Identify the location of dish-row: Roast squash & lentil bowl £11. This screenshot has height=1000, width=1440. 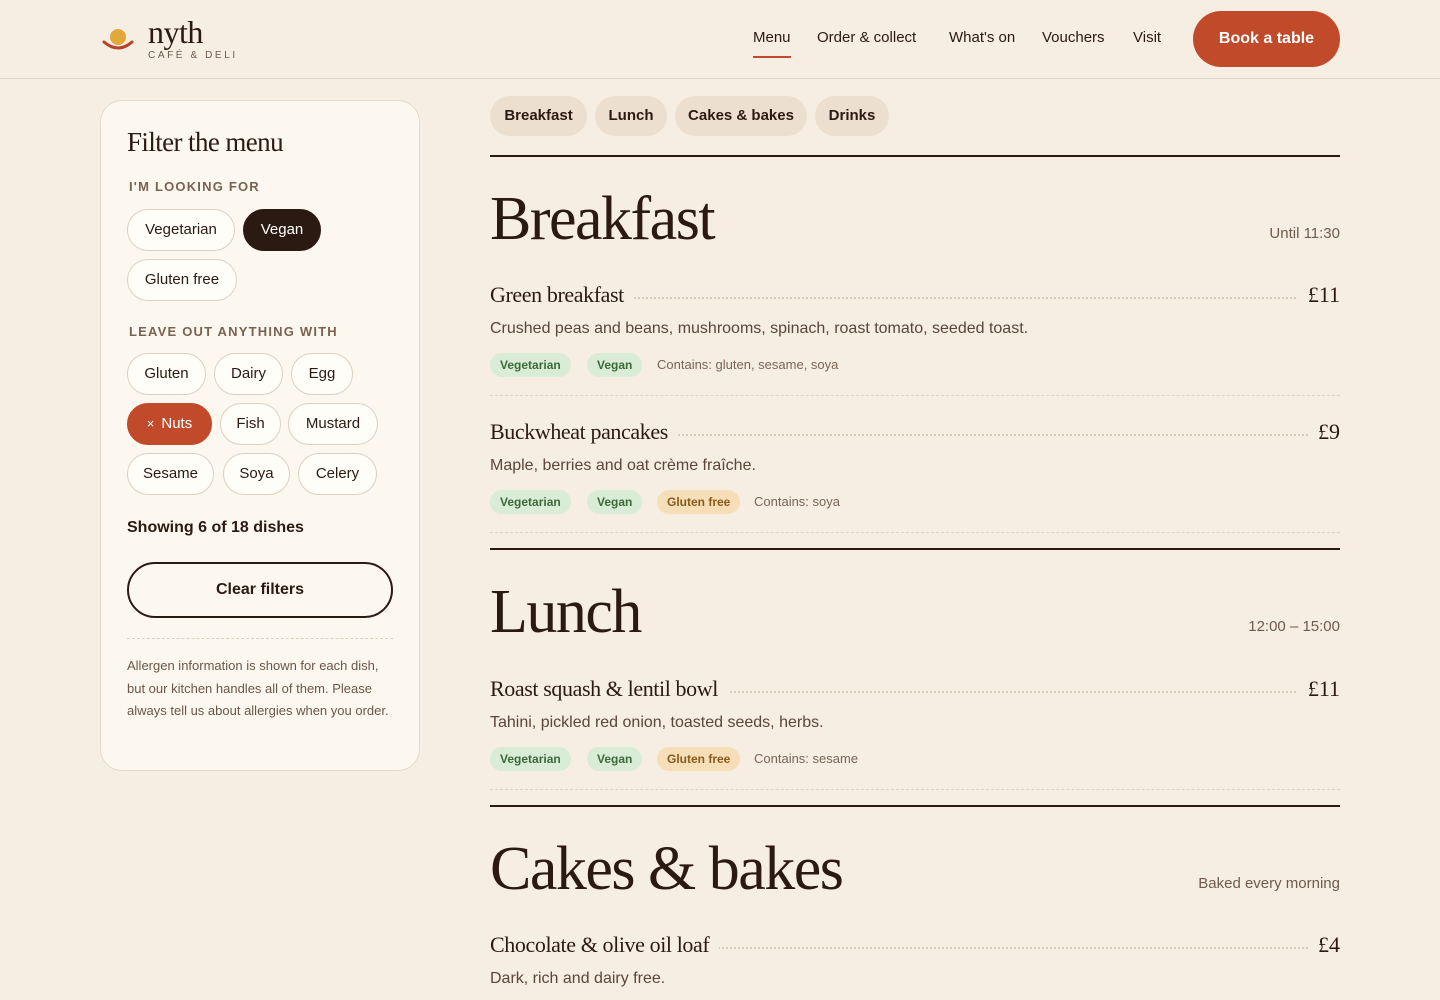
(915, 689).